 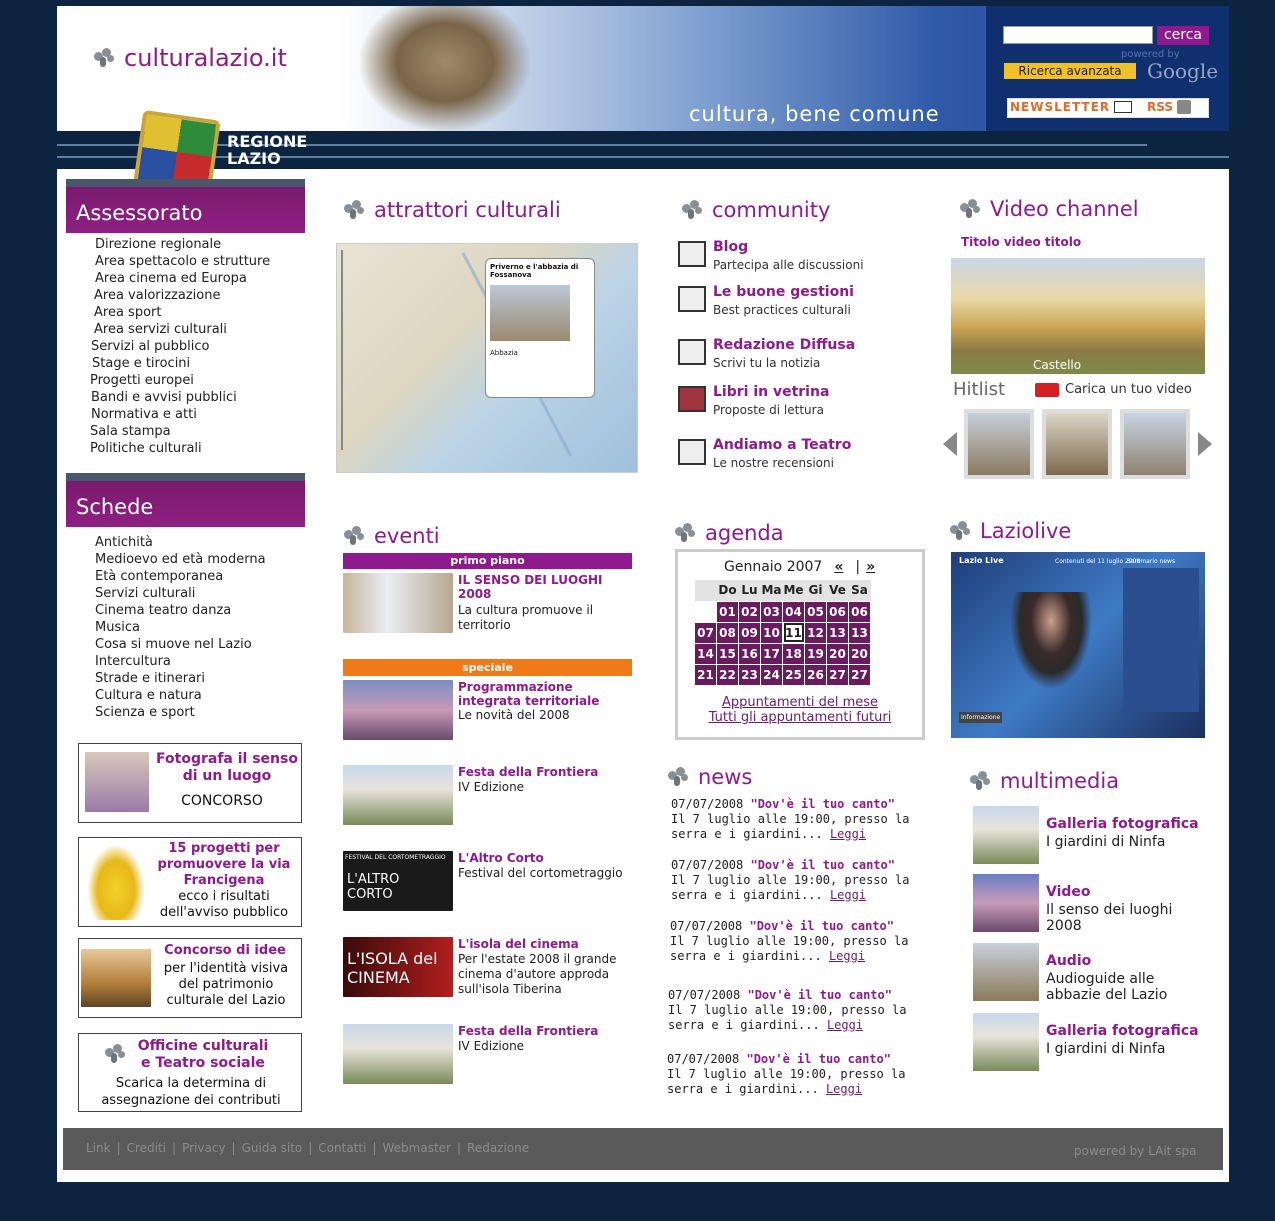 What do you see at coordinates (180, 678) in the screenshot?
I see `sidebar-item-schede: Strade e itinerari` at bounding box center [180, 678].